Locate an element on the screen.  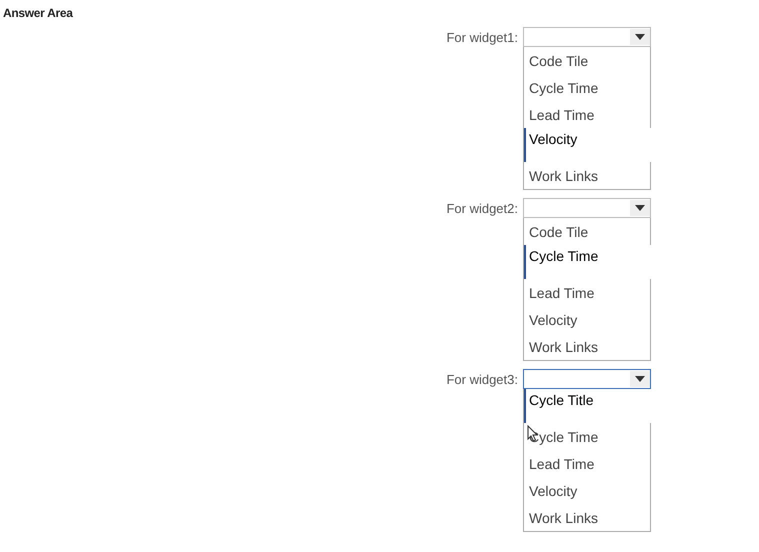
dropdown is located at coordinates (587, 379).